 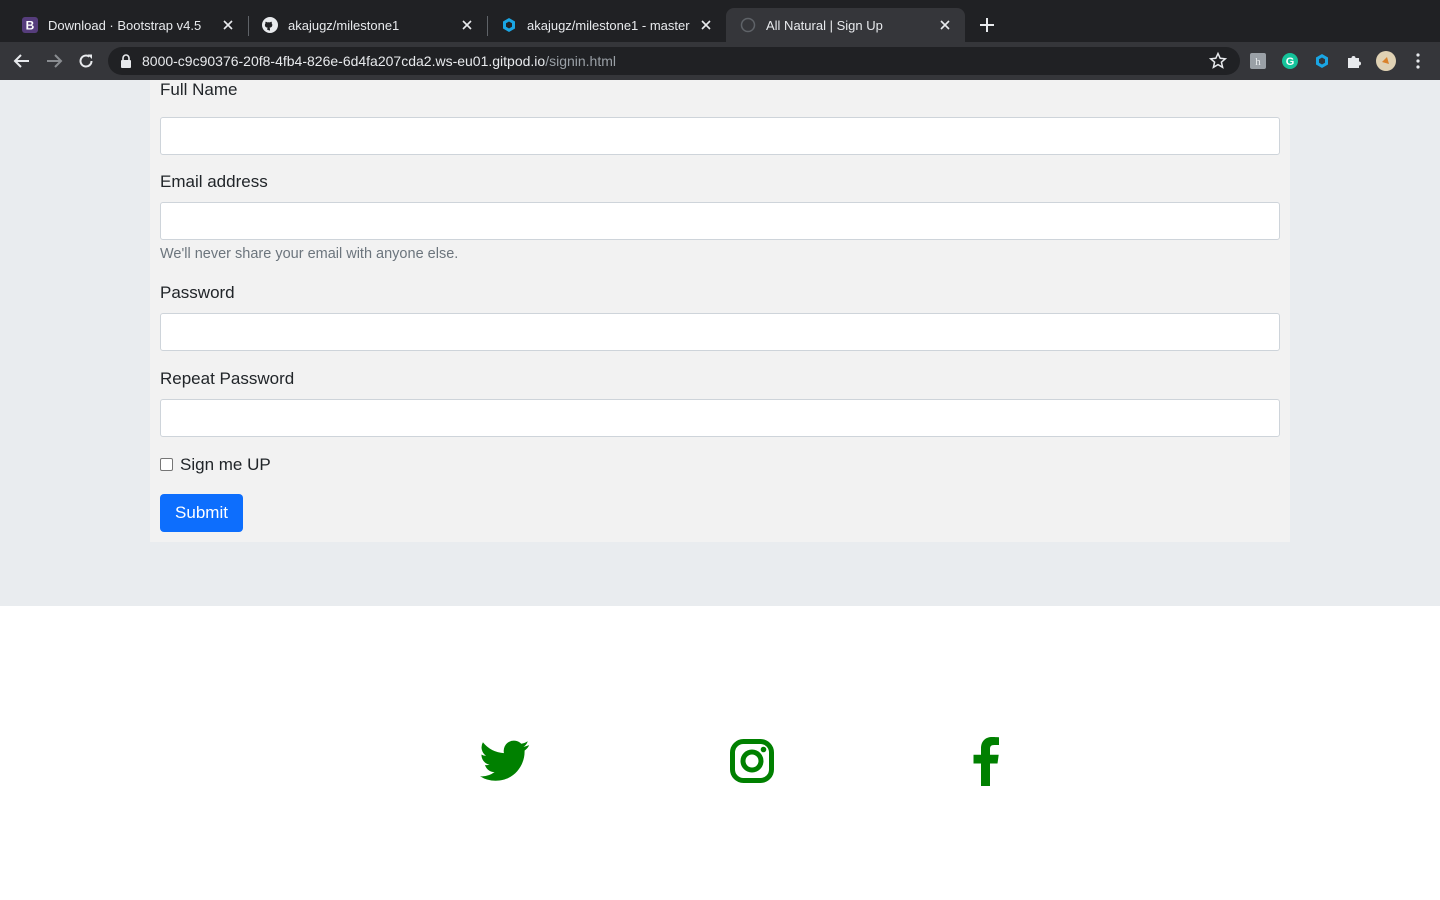 I want to click on full-name-input, so click(x=720, y=136).